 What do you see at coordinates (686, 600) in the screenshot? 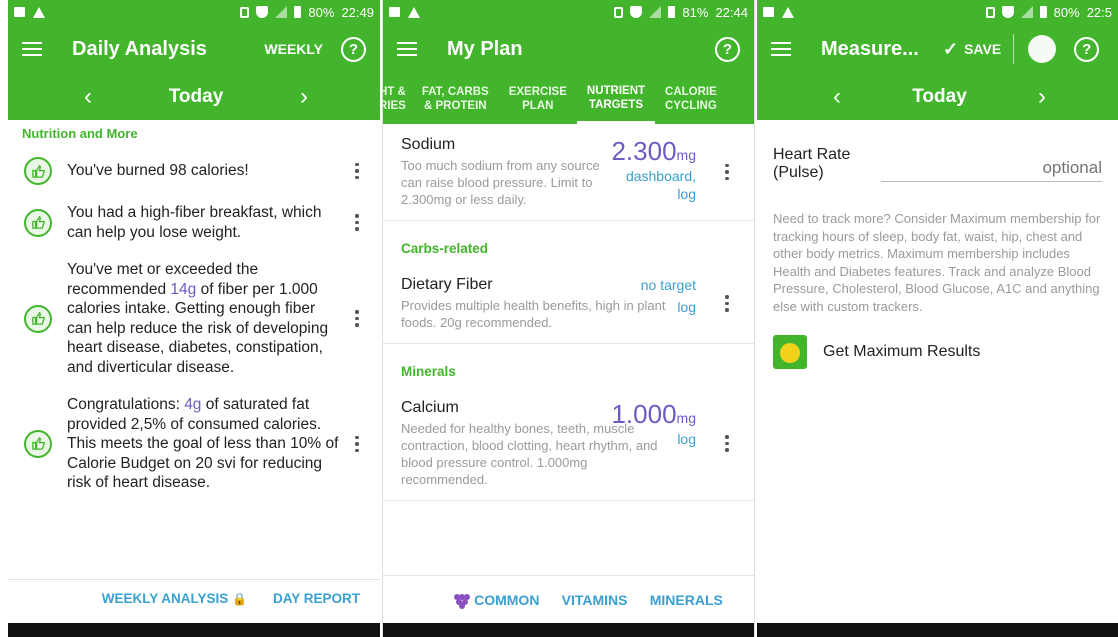
I see `tab-minerals: MINERALS` at bounding box center [686, 600].